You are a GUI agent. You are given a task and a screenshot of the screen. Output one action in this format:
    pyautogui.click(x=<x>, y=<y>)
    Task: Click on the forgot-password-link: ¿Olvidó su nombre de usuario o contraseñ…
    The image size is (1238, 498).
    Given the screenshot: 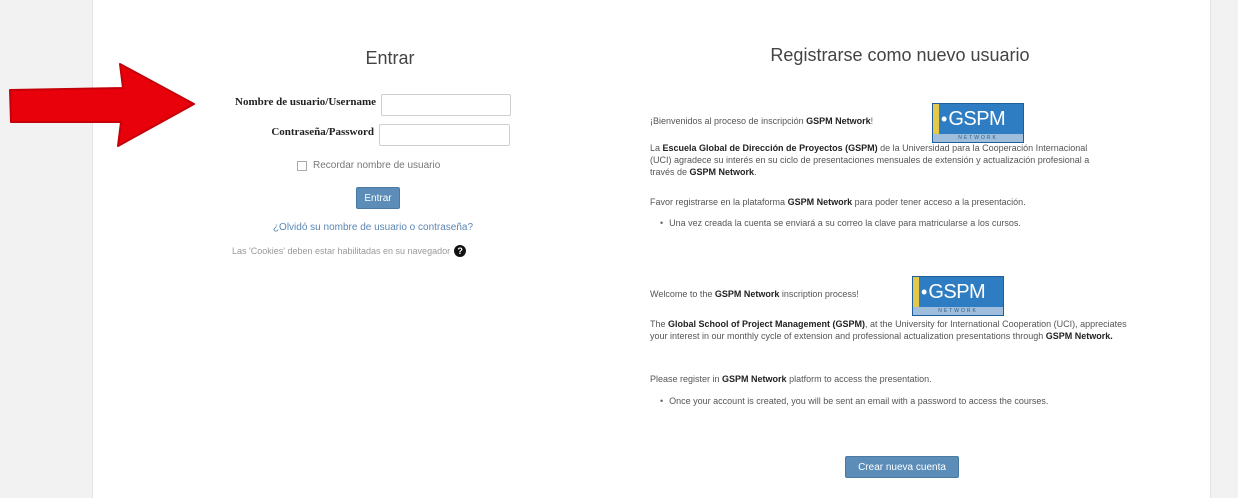 What is the action you would take?
    pyautogui.click(x=373, y=227)
    